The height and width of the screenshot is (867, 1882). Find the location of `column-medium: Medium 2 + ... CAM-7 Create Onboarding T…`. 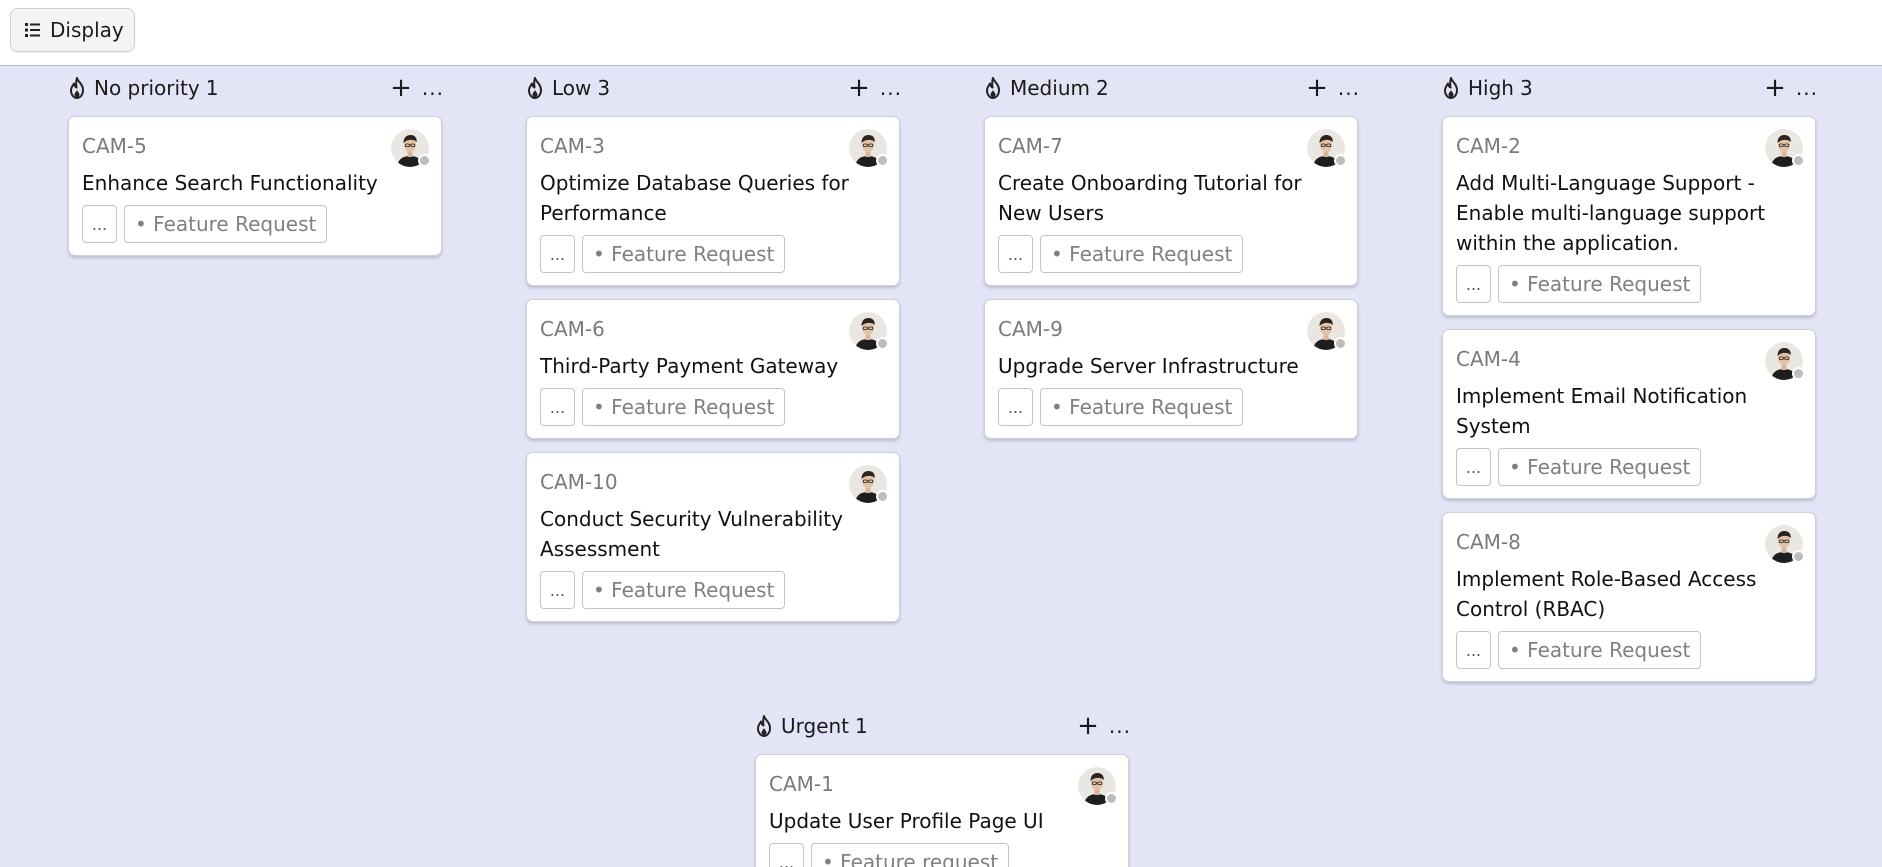

column-medium: Medium 2 + ... CAM-7 Create Onboarding T… is located at coordinates (1172, 261).